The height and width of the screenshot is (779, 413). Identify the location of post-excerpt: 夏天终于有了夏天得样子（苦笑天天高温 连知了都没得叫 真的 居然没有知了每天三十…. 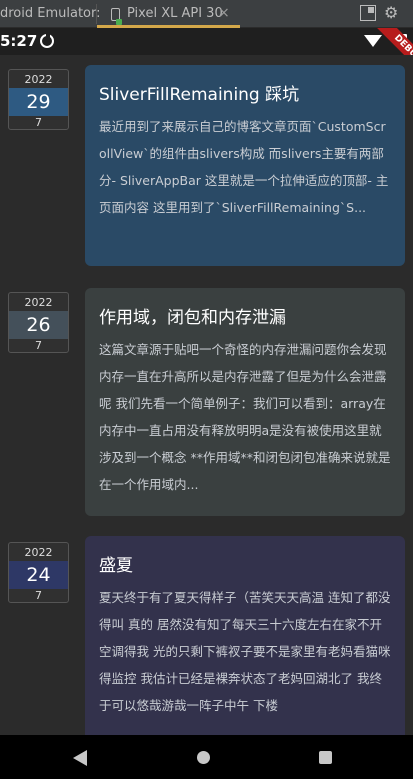
(245, 651).